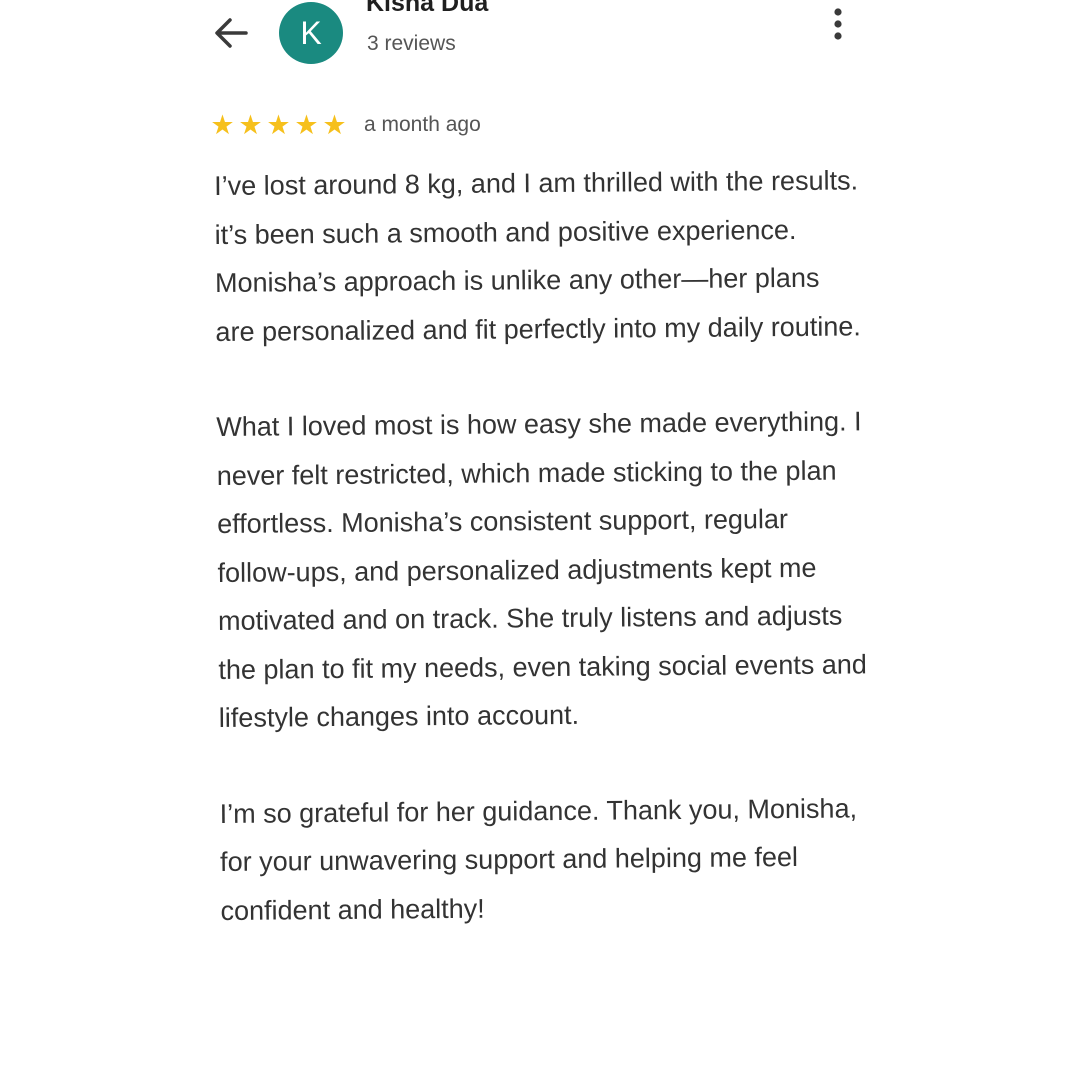  What do you see at coordinates (422, 124) in the screenshot?
I see `review-date: a month ago` at bounding box center [422, 124].